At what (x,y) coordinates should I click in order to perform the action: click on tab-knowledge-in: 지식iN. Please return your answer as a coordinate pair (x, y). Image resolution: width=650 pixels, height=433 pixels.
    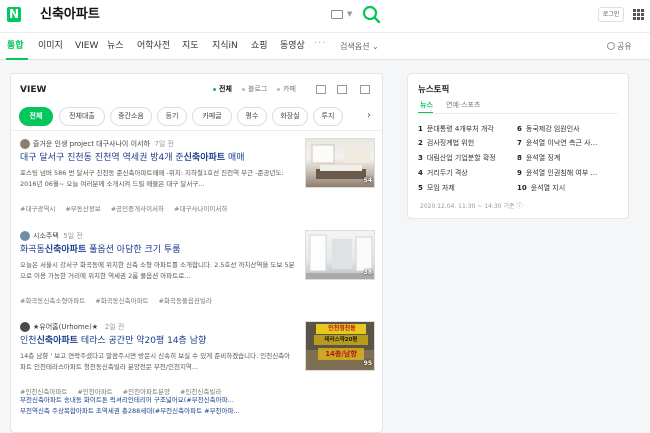
    Looking at the image, I should click on (225, 46).